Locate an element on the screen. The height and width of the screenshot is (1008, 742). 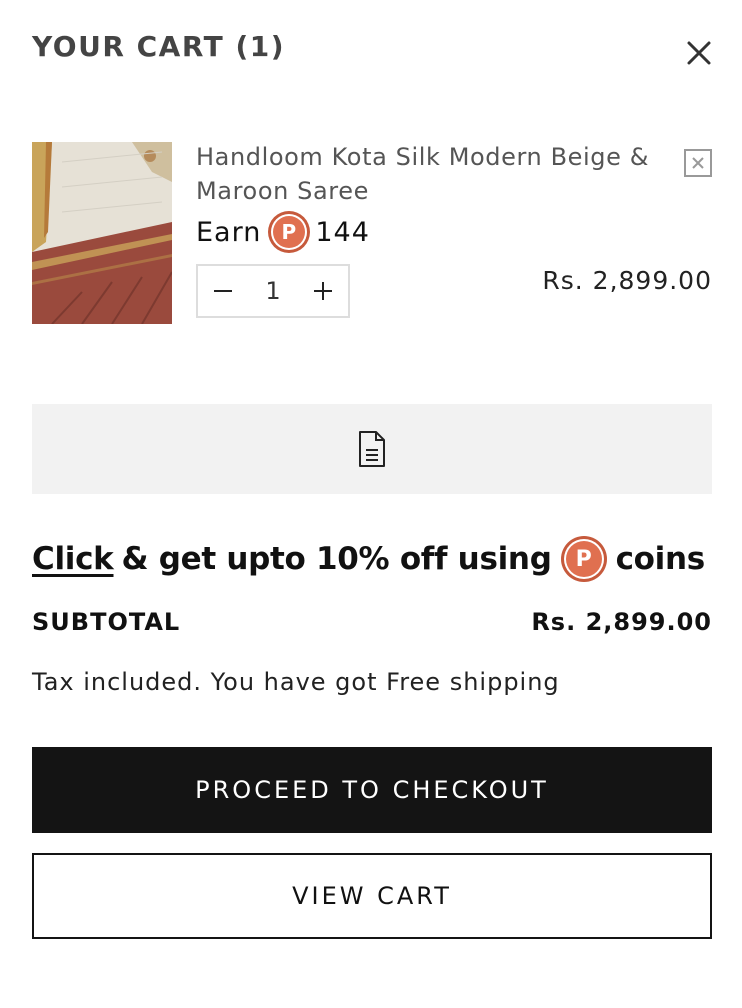
quantity-value: 1 is located at coordinates (273, 291).